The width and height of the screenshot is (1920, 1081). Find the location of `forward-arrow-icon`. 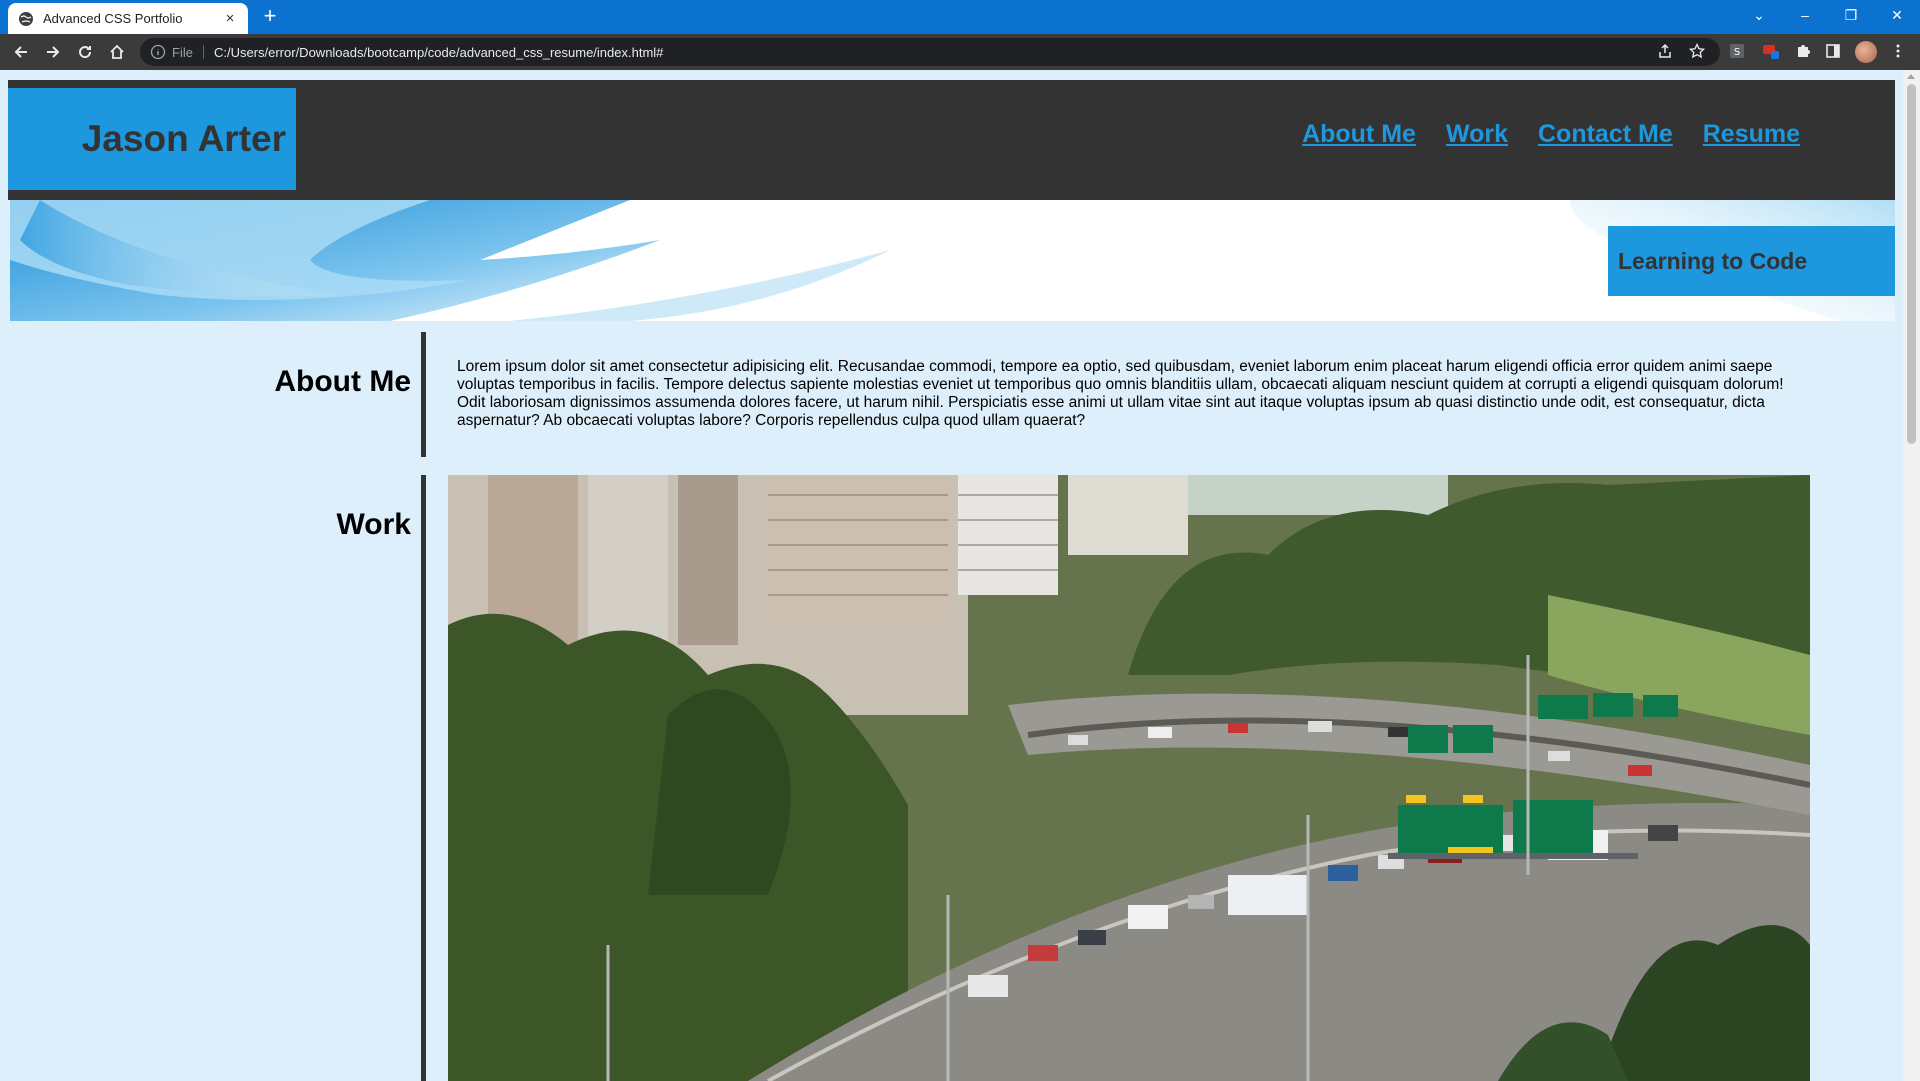

forward-arrow-icon is located at coordinates (53, 52).